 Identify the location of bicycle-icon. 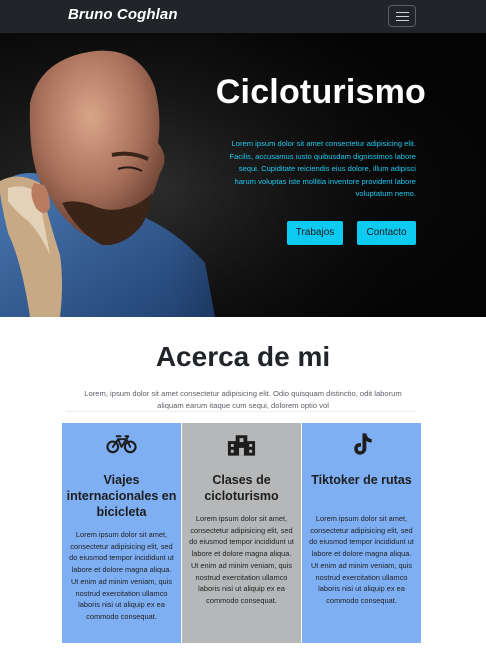
(121, 444).